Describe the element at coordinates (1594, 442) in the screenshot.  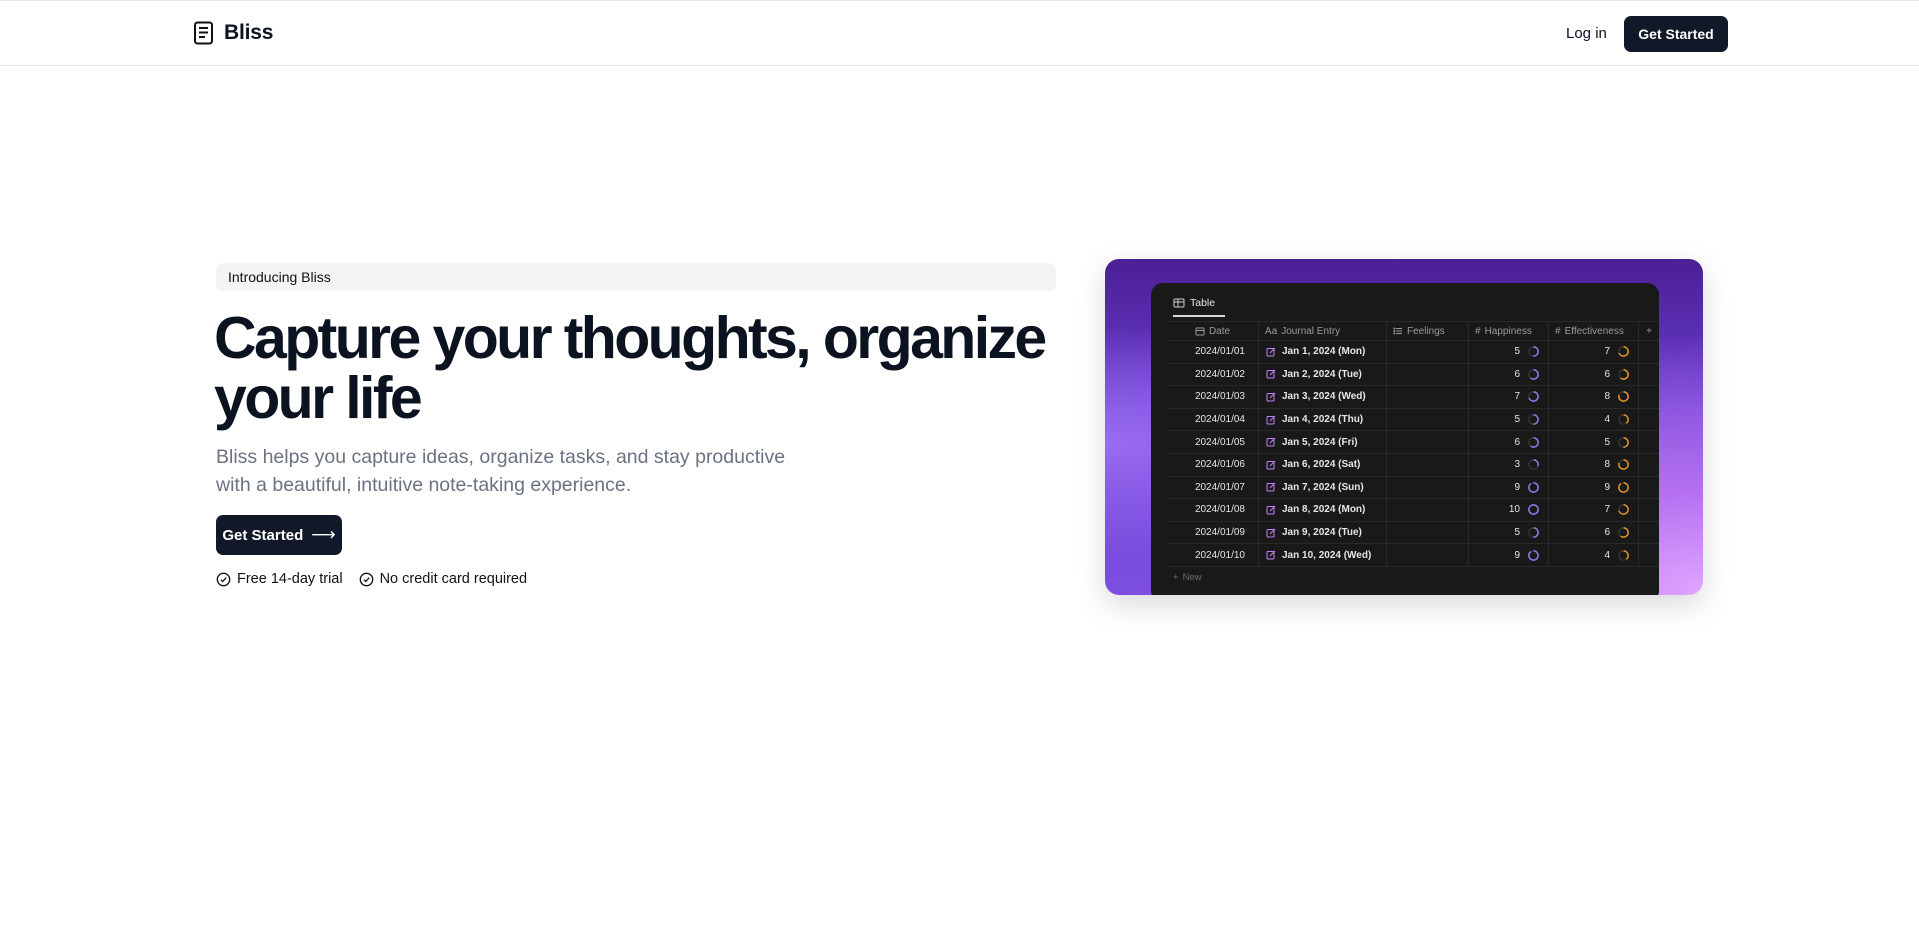
I see `cell-effectiveness: 5` at that location.